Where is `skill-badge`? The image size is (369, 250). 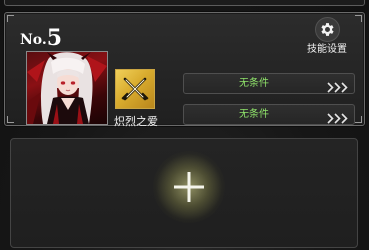 skill-badge is located at coordinates (135, 89).